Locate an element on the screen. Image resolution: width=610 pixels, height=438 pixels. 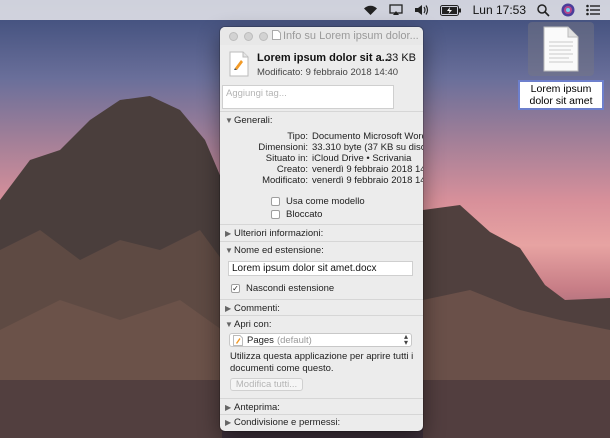
airplay-icon is located at coordinates (395, 10).